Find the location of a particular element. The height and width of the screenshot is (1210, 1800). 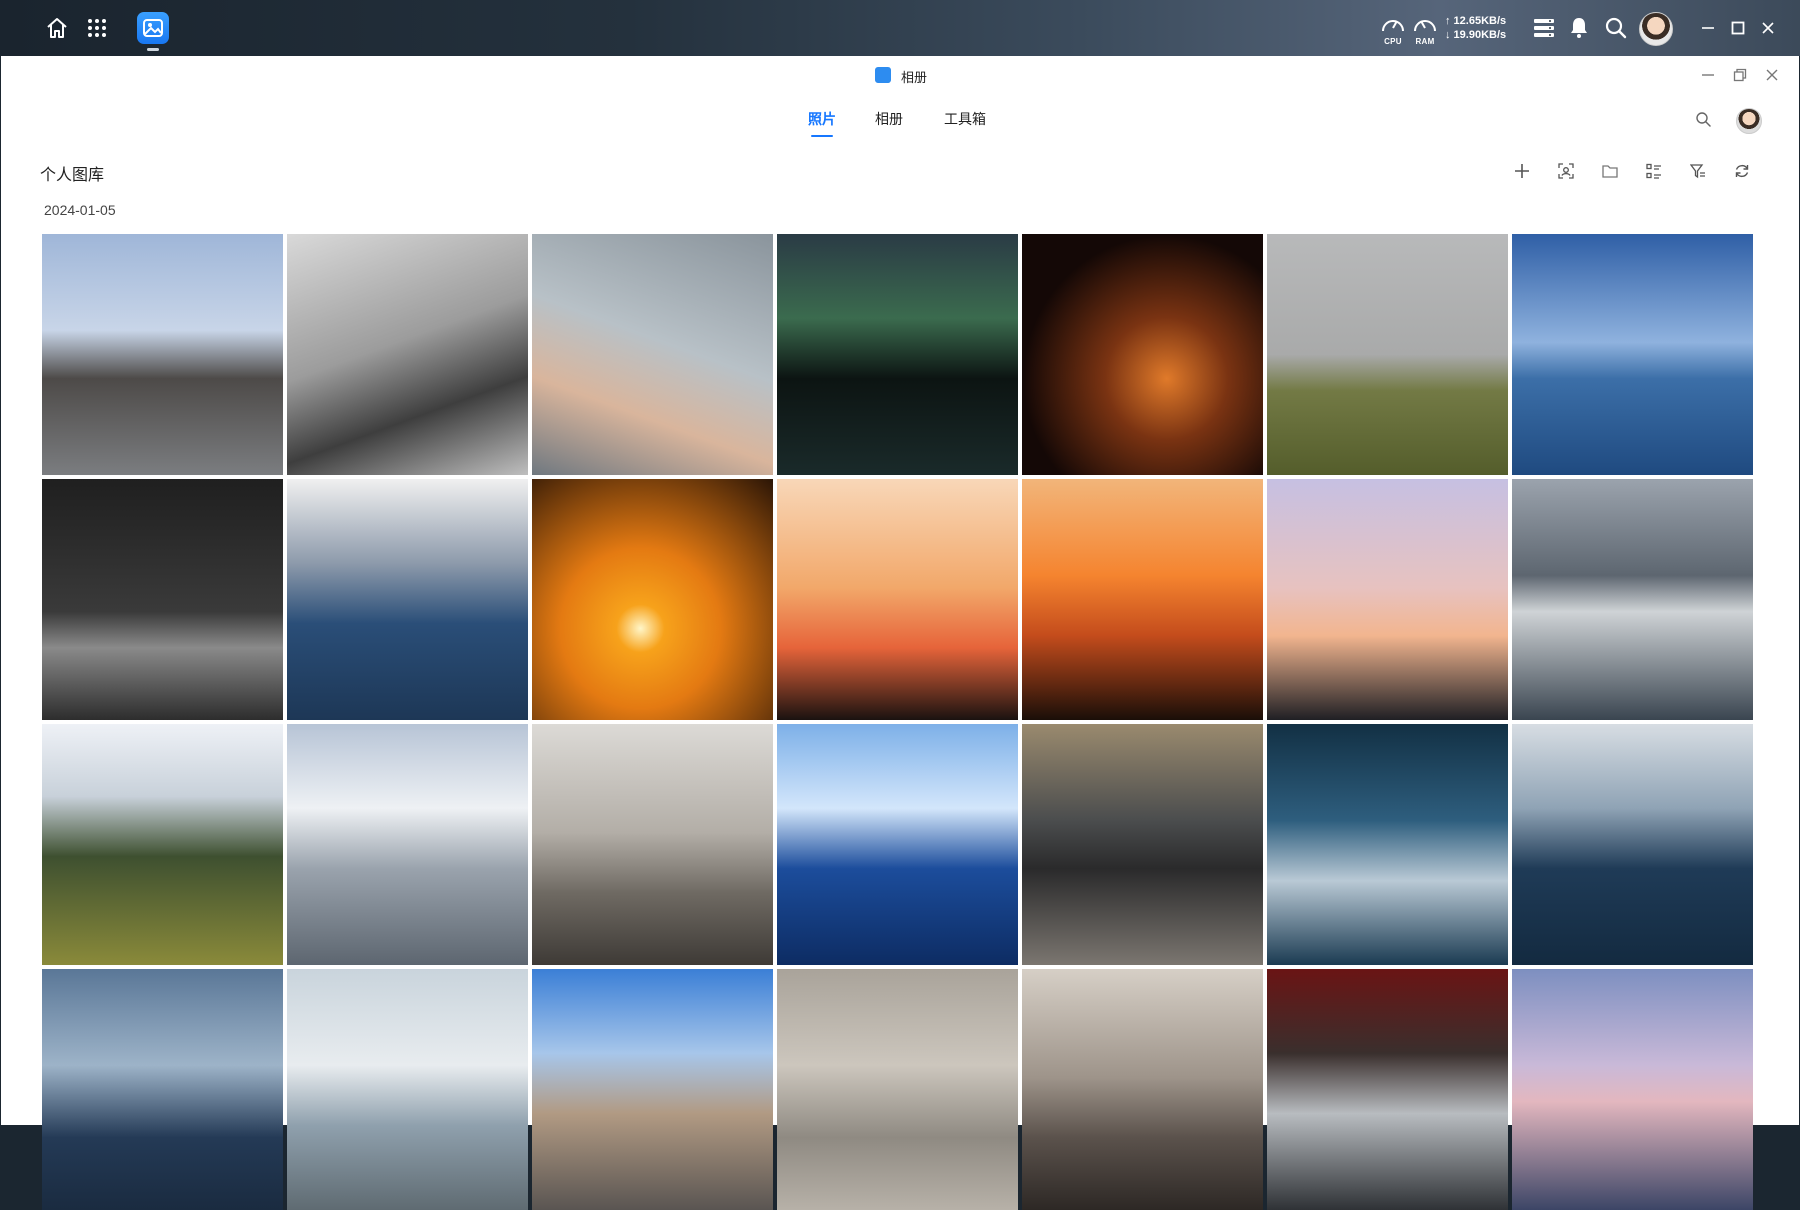

tab-photos: 照片 is located at coordinates (822, 119).